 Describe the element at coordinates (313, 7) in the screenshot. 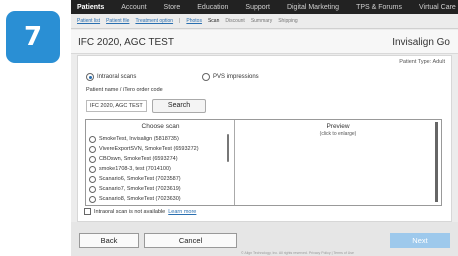

I see `nav-item-digital-marketing: Digital Marketing` at that location.